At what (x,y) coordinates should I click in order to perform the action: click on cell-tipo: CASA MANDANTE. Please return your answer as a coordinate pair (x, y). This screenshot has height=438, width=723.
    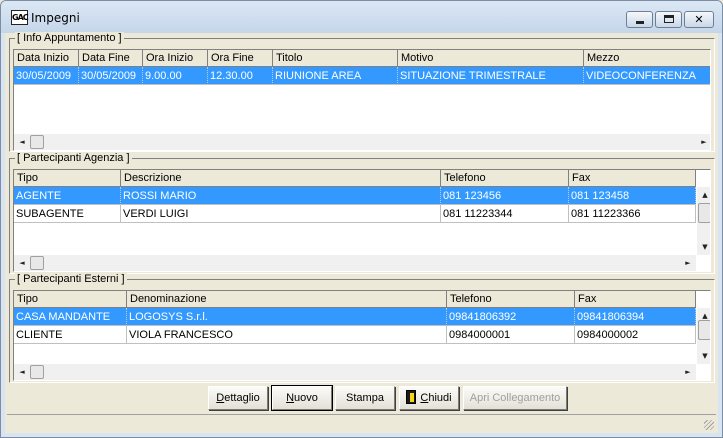
    Looking at the image, I should click on (70, 317).